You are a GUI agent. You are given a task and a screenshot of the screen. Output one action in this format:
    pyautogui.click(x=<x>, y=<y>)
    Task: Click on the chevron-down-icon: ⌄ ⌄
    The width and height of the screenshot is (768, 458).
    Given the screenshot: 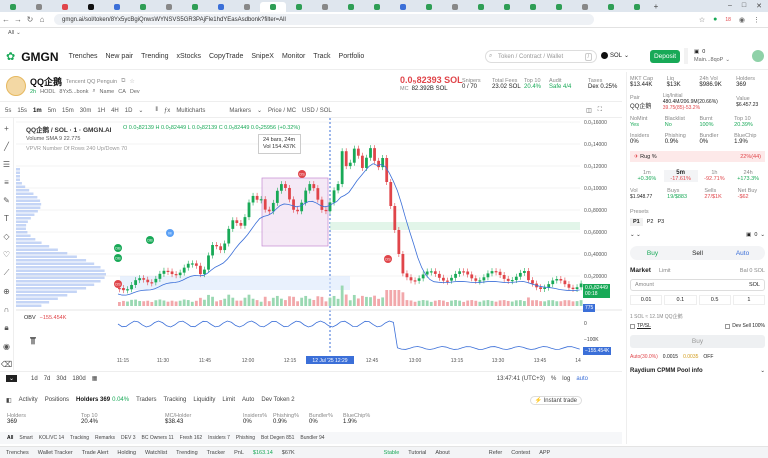 What is the action you would take?
    pyautogui.click(x=635, y=235)
    